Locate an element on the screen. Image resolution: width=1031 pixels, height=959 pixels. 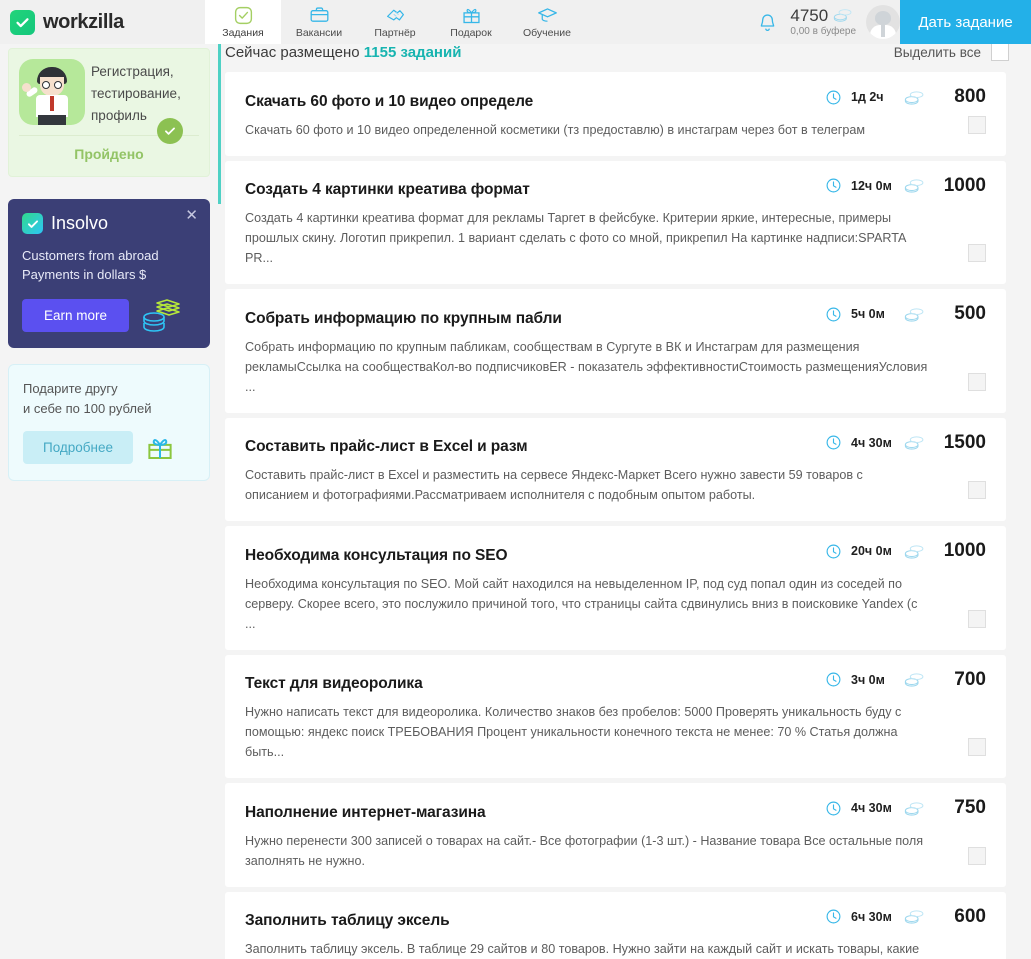
registration-steps-text: Регистрация, тестирование, профиль is located at coordinates (136, 93).